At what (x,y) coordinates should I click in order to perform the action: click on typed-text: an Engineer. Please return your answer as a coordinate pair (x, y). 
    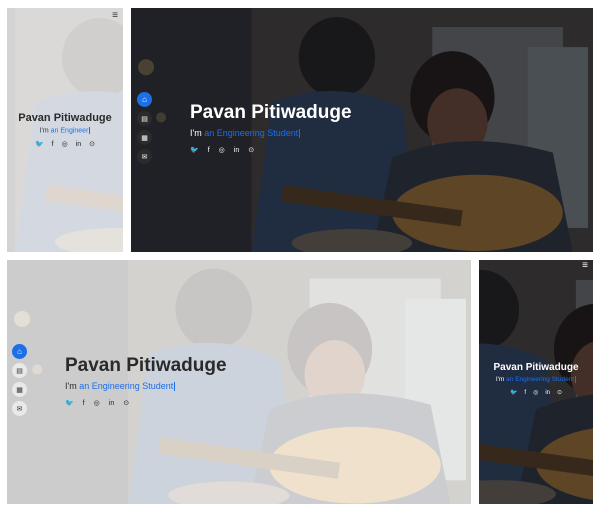
    Looking at the image, I should click on (69, 131).